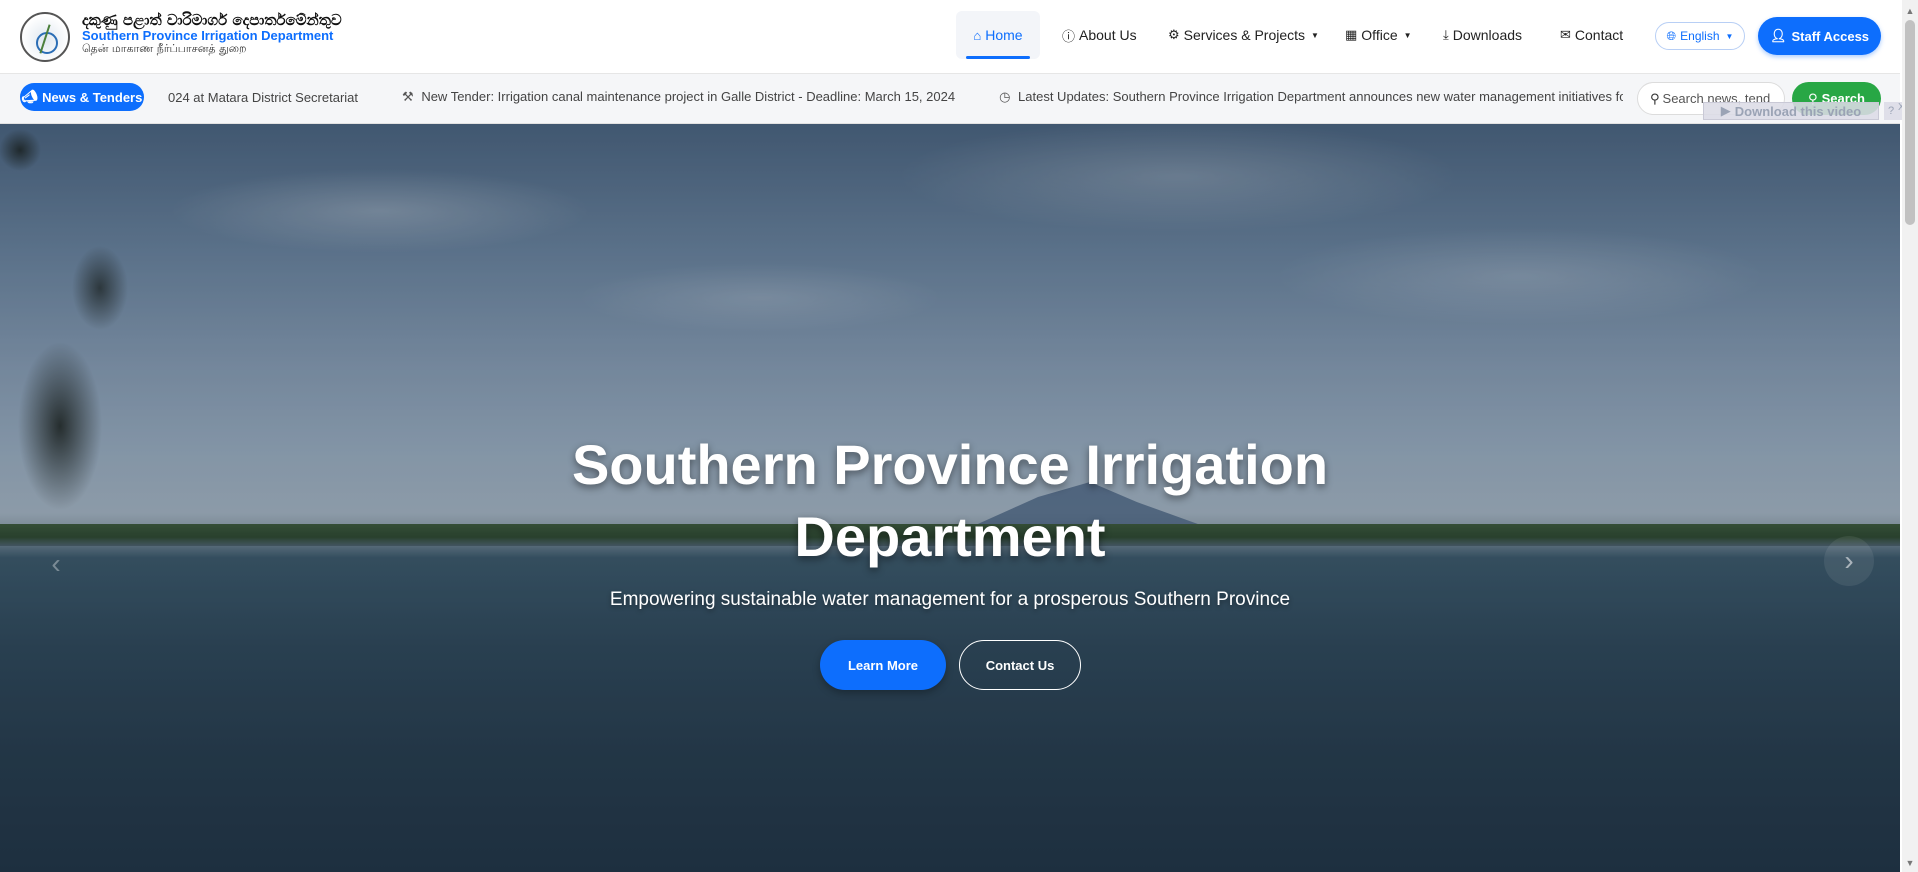 Image resolution: width=1918 pixels, height=872 pixels. I want to click on download-video-button: ▶ Download this video, so click(1791, 111).